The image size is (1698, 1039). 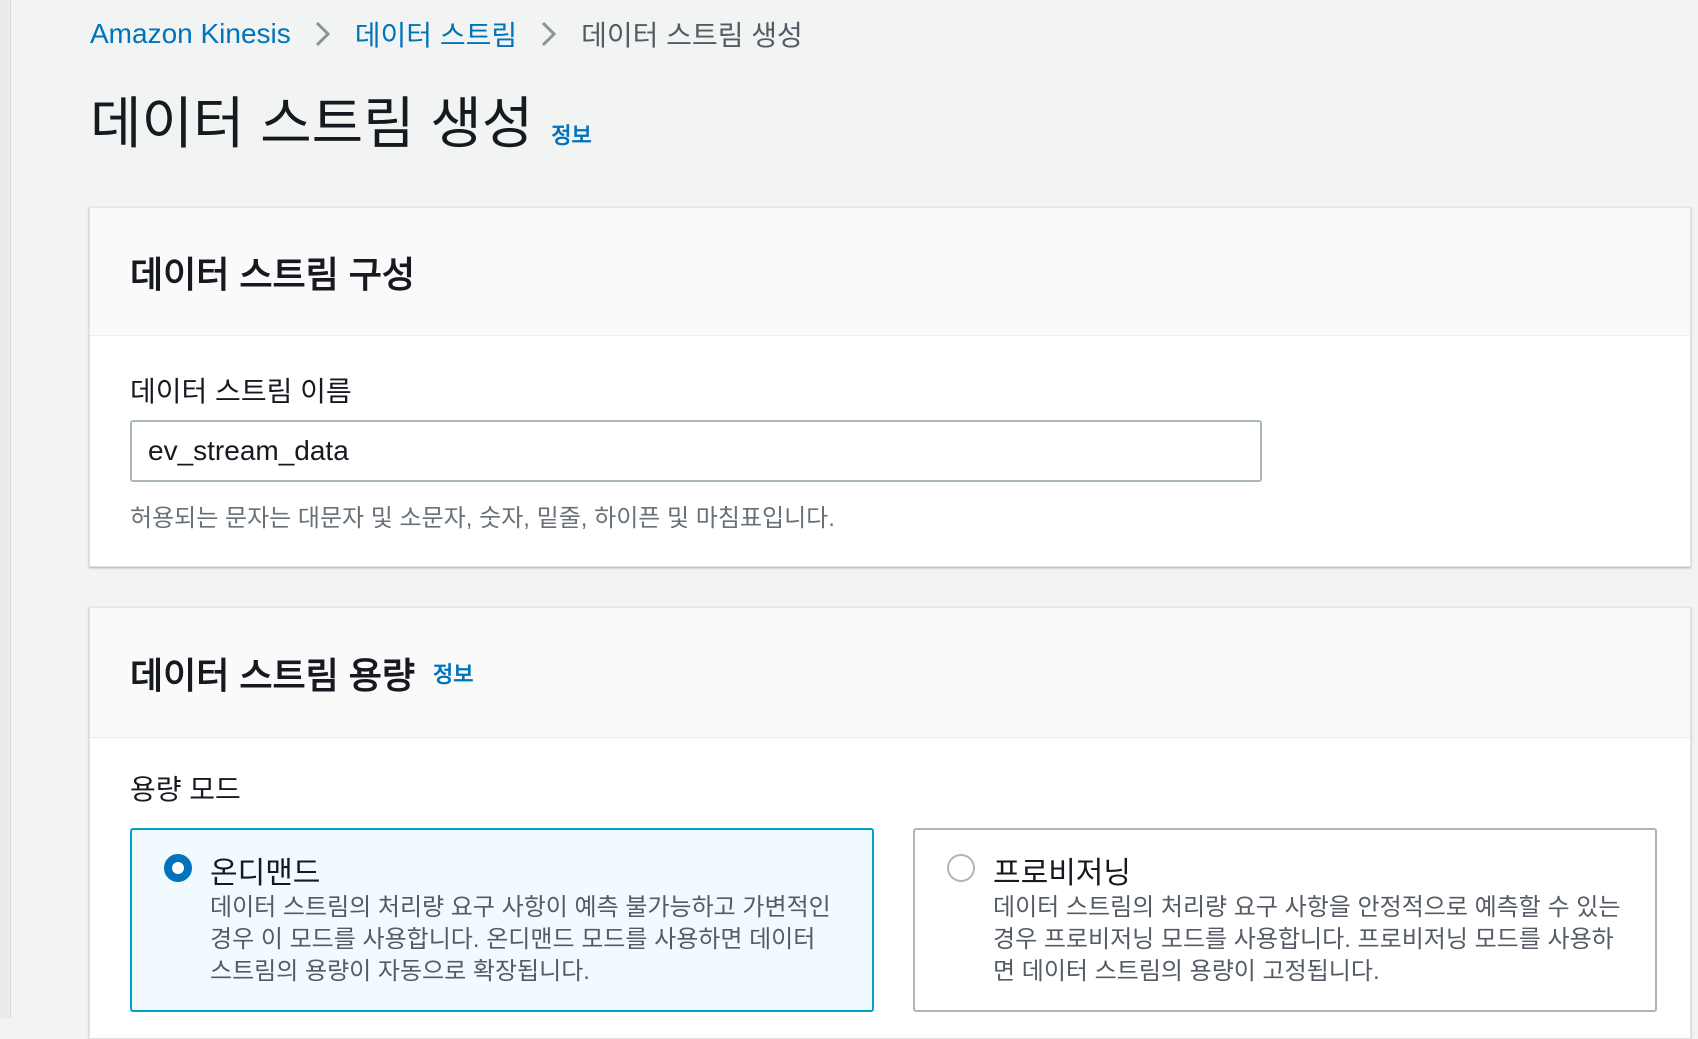 What do you see at coordinates (453, 673) in the screenshot?
I see `capacity-info-link: 정보` at bounding box center [453, 673].